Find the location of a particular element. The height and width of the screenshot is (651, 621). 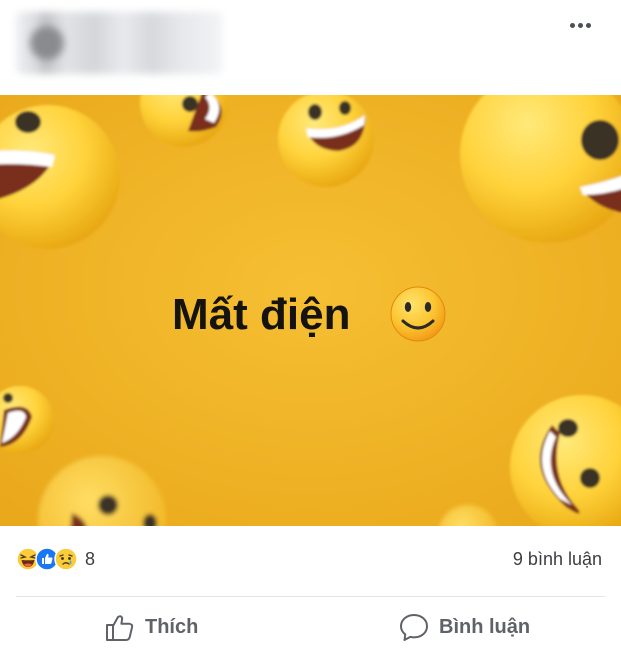

comment-button: Bình luận is located at coordinates (464, 627).